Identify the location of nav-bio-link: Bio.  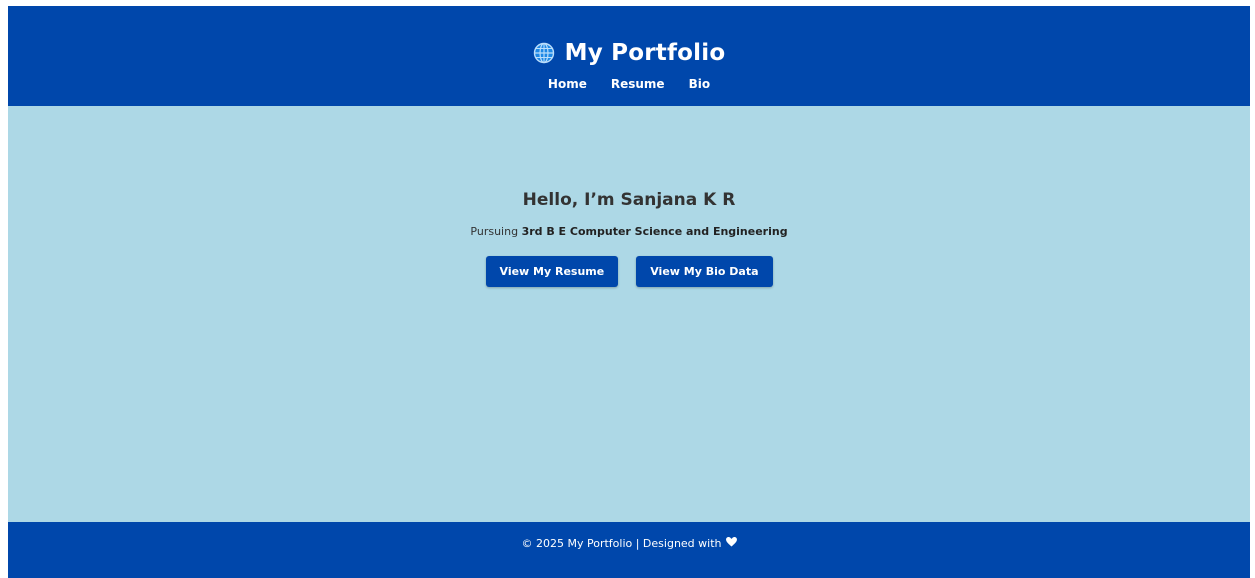
(700, 84).